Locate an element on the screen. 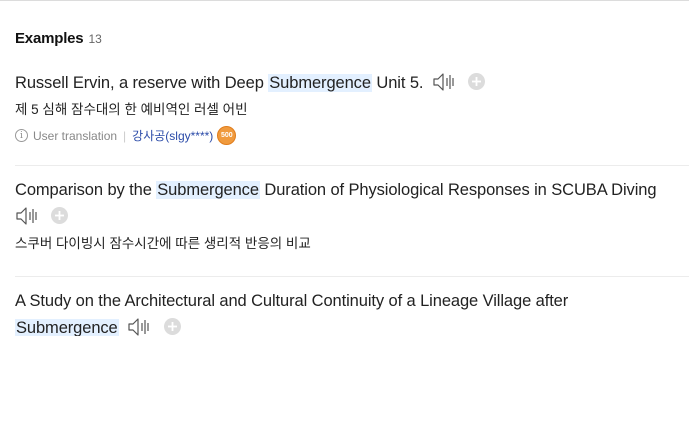 The height and width of the screenshot is (429, 689). sentence-text: Comparison by the is located at coordinates (86, 190).